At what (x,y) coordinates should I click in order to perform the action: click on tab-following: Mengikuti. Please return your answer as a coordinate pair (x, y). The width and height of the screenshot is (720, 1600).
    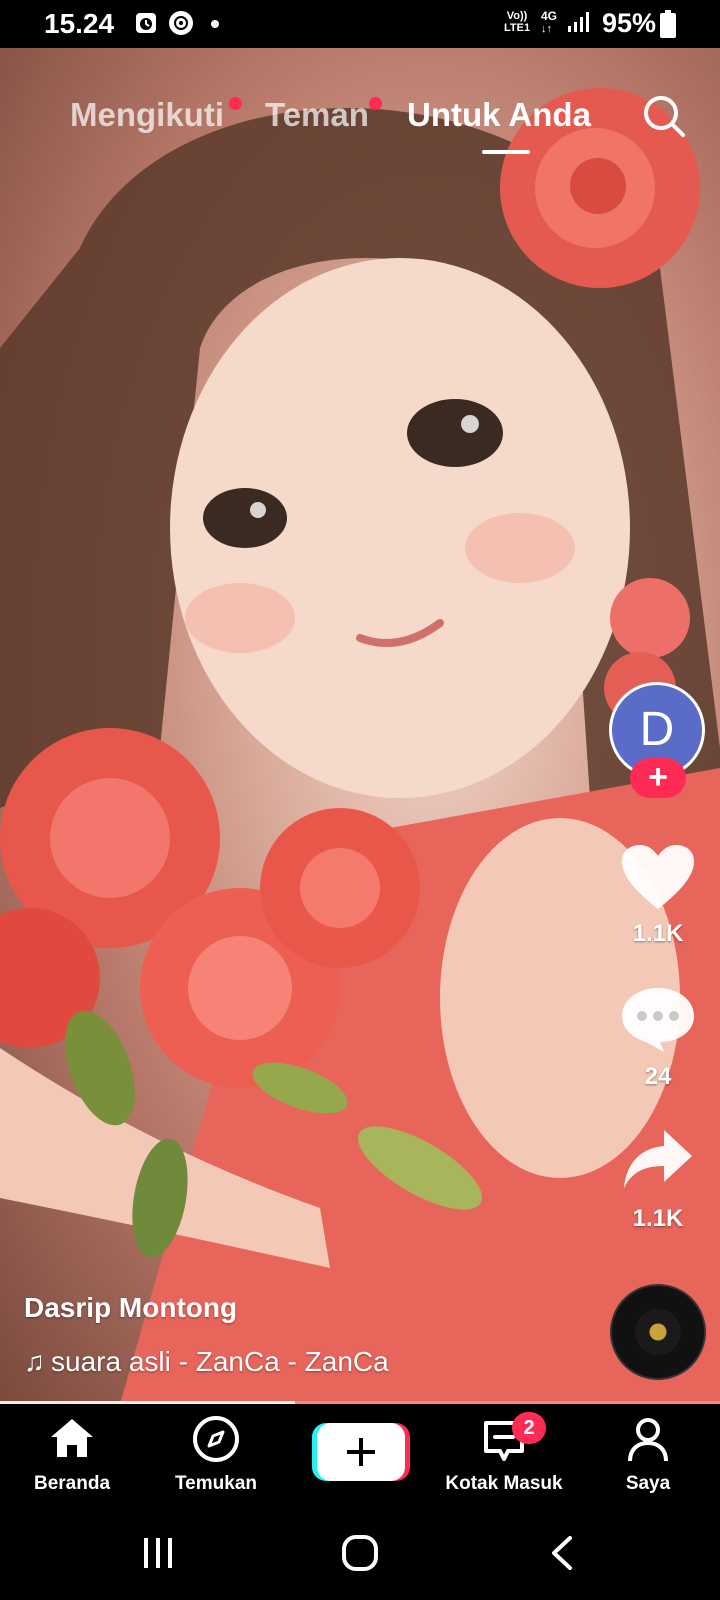
    Looking at the image, I should click on (147, 115).